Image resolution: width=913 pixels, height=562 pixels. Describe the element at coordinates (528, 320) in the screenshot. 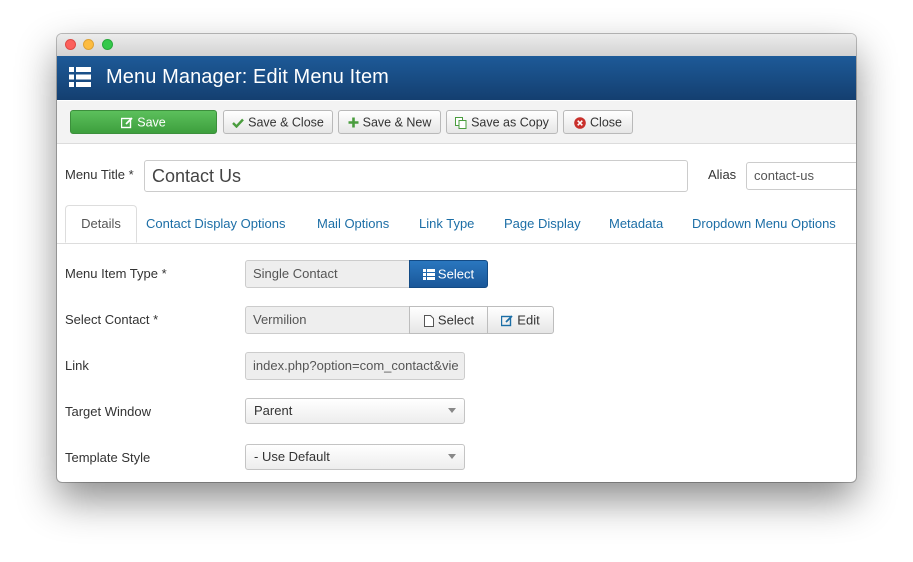

I see `contact-edit-label: Edit` at that location.